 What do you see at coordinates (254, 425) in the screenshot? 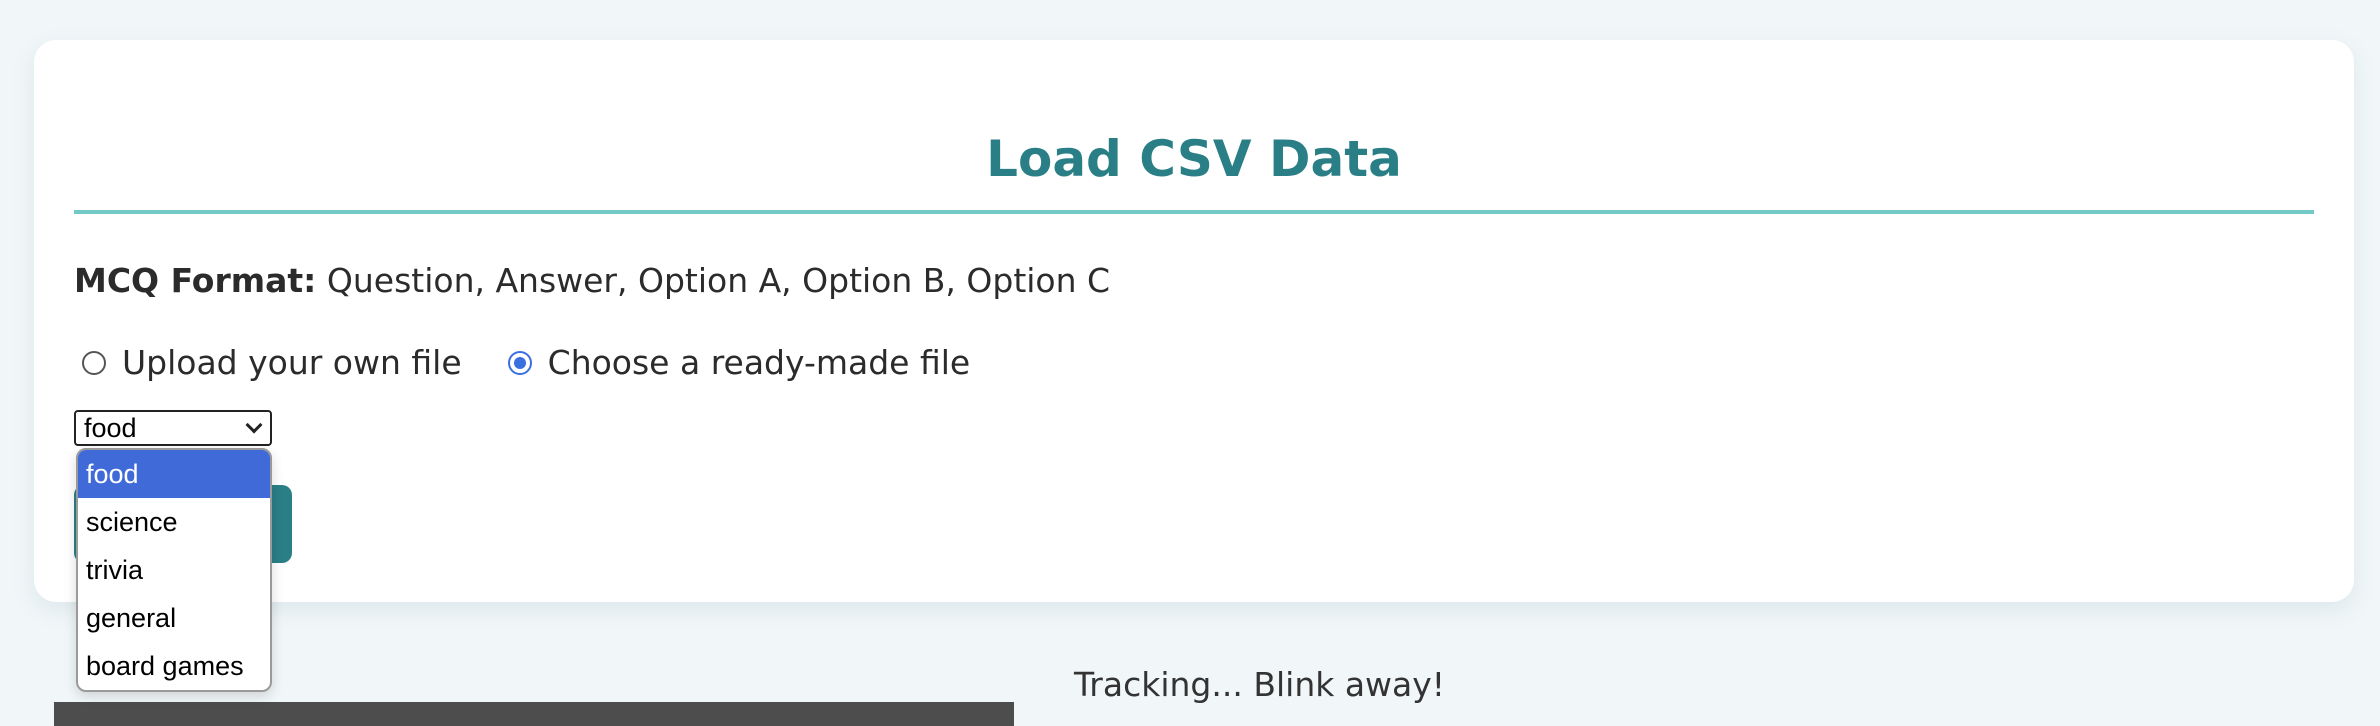
I see `chevron-down-icon` at bounding box center [254, 425].